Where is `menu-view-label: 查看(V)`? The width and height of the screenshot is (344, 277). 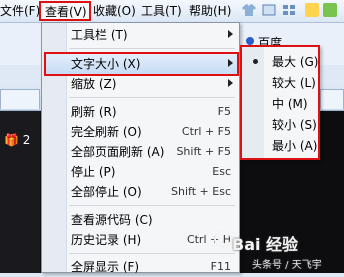 menu-view-label: 查看(V) is located at coordinates (66, 12).